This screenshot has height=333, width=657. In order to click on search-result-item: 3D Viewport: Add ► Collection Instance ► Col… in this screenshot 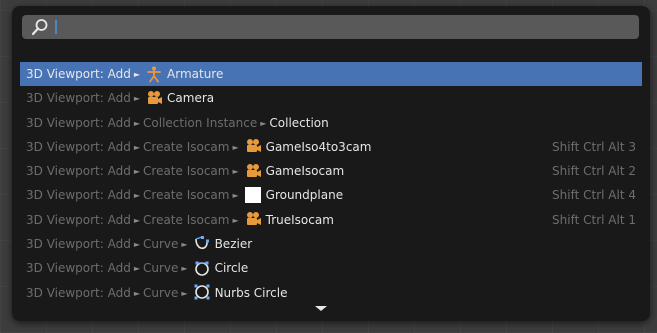, I will do `click(331, 123)`.